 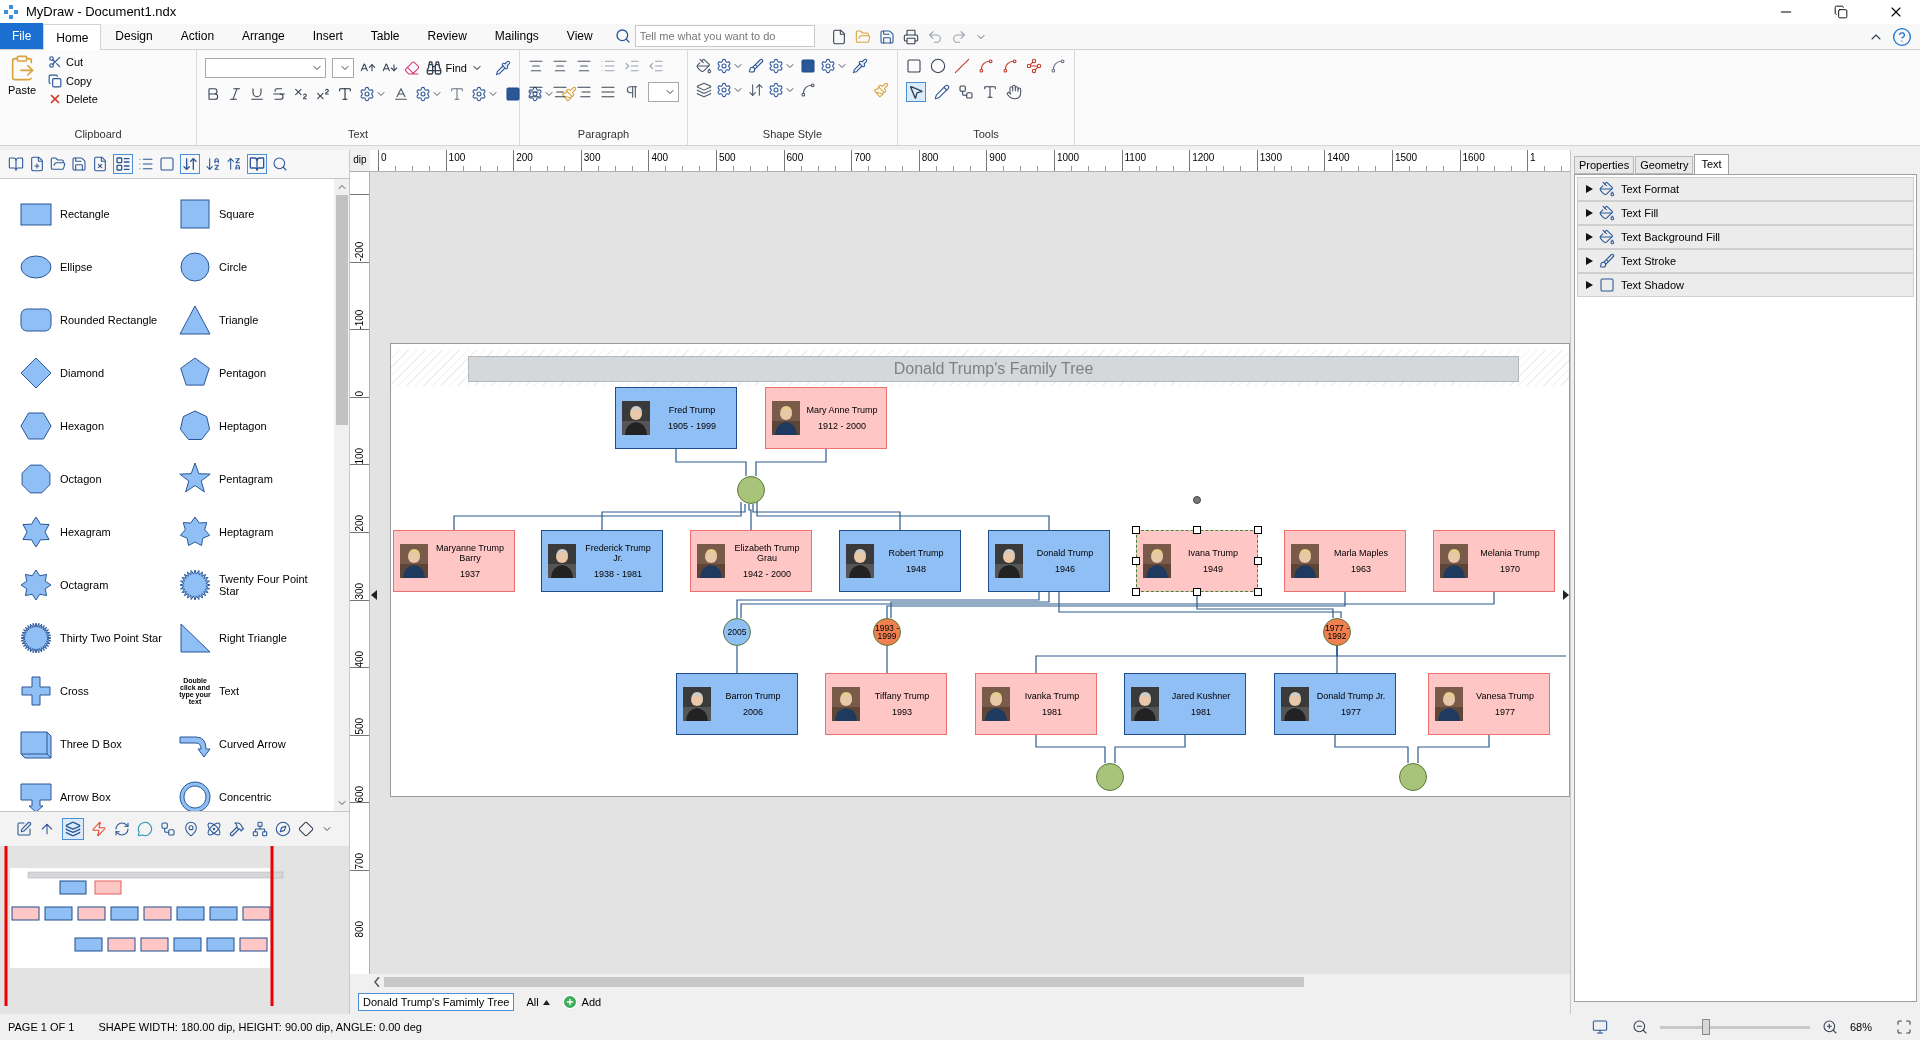 I want to click on ribbon-tab: Review, so click(x=447, y=36).